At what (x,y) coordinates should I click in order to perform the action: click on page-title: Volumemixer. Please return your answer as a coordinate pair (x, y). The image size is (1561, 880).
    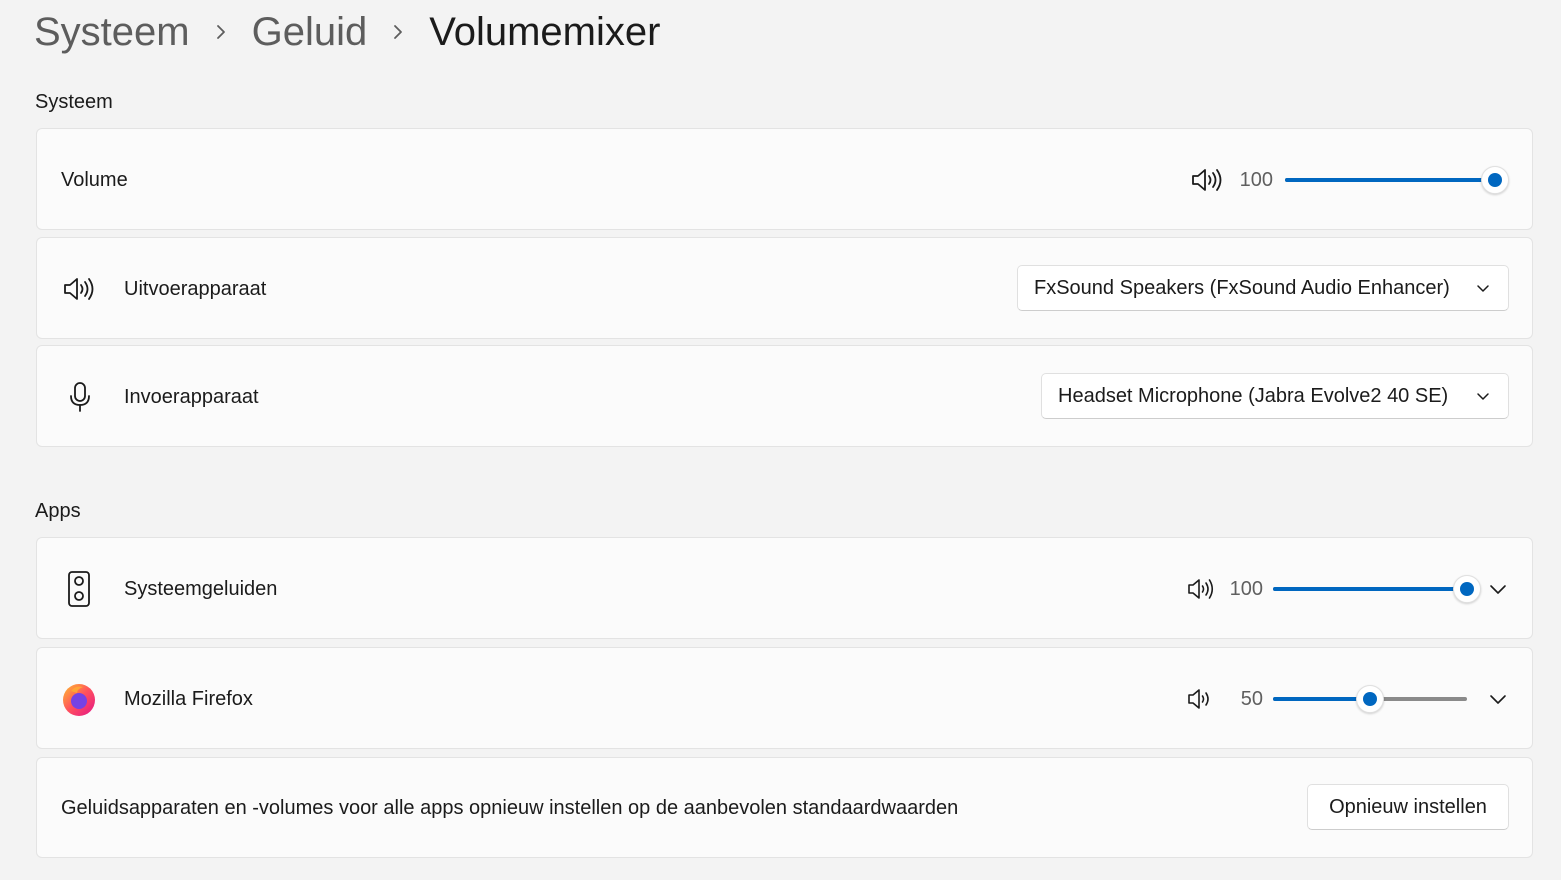
    Looking at the image, I should click on (545, 32).